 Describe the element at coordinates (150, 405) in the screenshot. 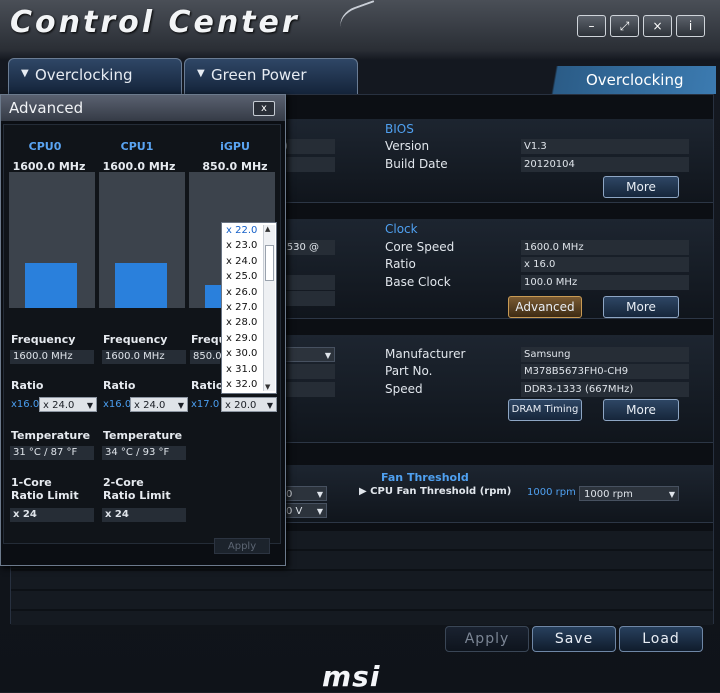

I see `cpu1-ratio-select-value: x 24.0` at that location.